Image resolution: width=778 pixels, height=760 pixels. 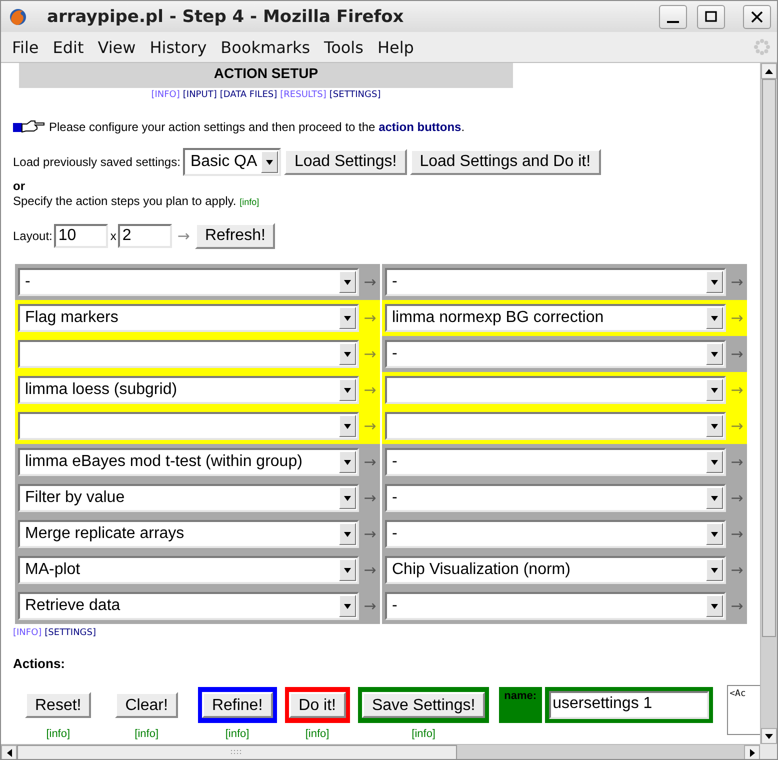 What do you see at coordinates (188, 534) in the screenshot?
I see `step-dropdown: Merge replicate arrays` at bounding box center [188, 534].